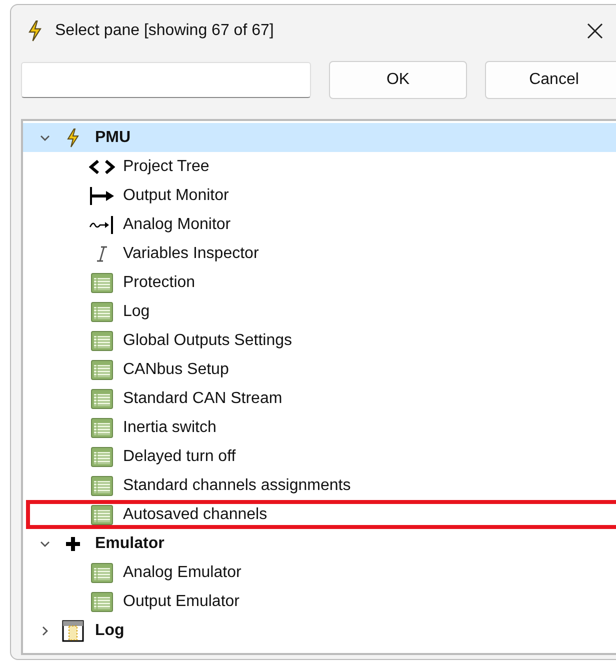 The width and height of the screenshot is (616, 665). What do you see at coordinates (73, 631) in the screenshot?
I see `grid-icon` at bounding box center [73, 631].